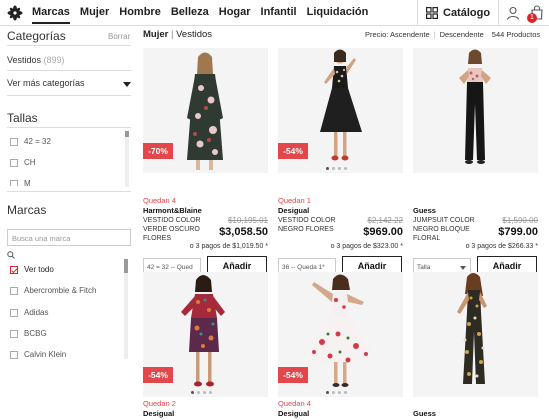  I want to click on more-categories-label: Ver más categorías, so click(46, 83).